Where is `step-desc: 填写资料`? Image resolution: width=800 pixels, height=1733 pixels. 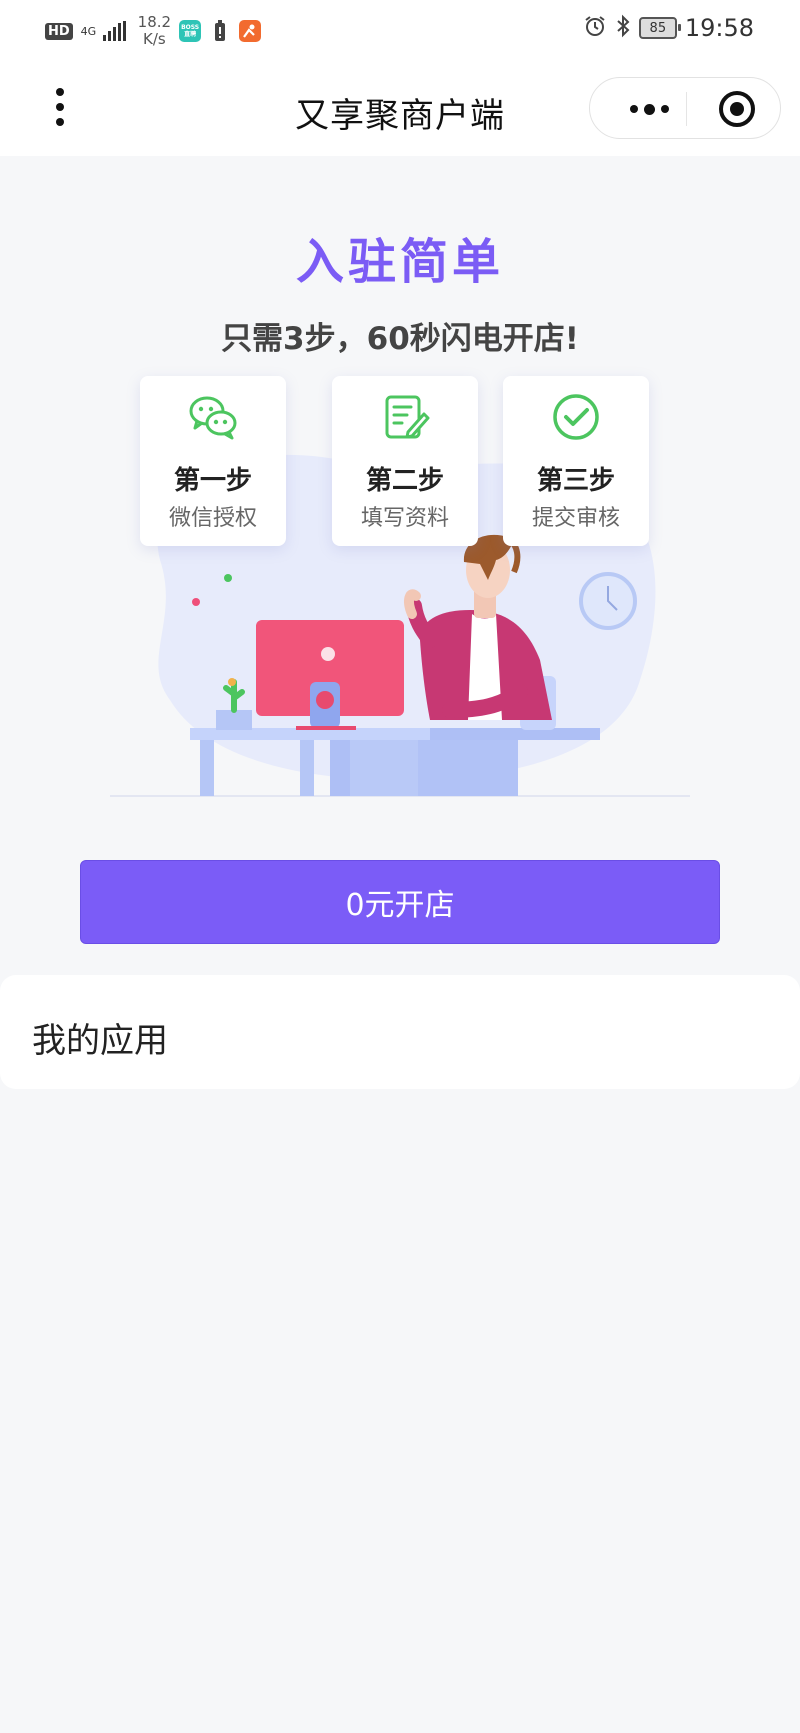
step-desc: 填写资料 is located at coordinates (404, 518).